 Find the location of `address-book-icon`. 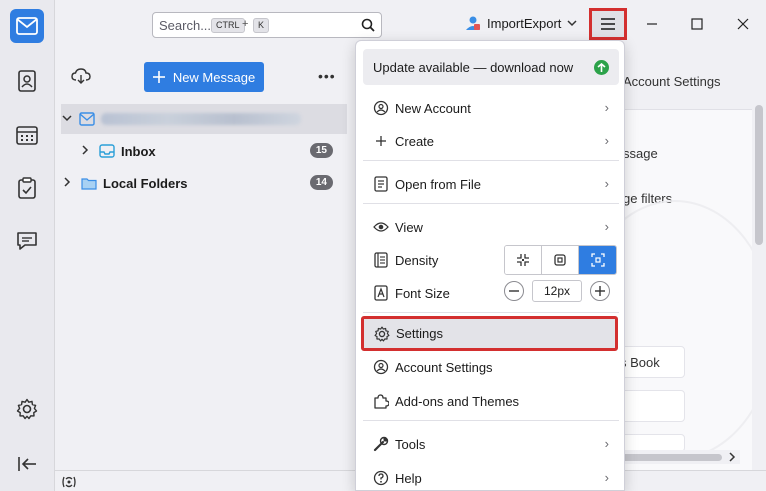

address-book-icon is located at coordinates (27, 81).